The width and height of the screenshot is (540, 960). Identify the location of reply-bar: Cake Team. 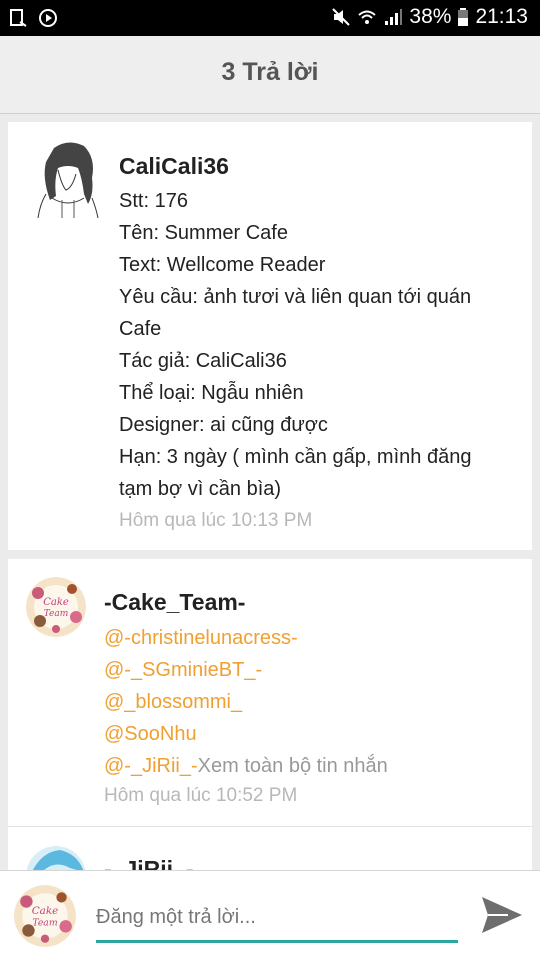
(270, 915).